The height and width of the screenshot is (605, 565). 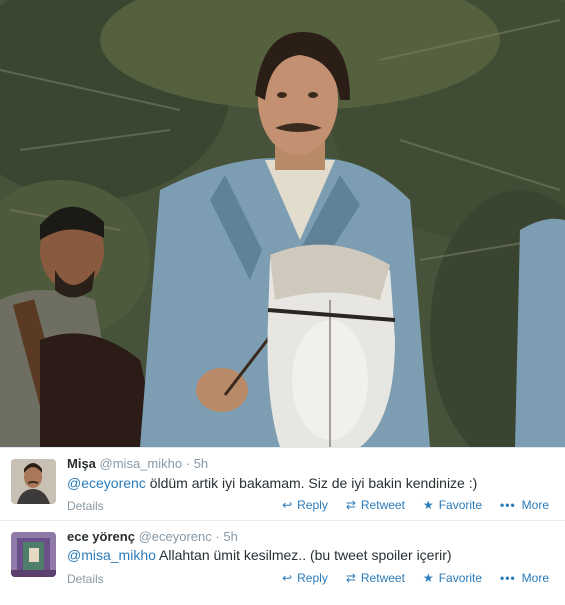 I want to click on display-name: ece yörenç, so click(x=101, y=536).